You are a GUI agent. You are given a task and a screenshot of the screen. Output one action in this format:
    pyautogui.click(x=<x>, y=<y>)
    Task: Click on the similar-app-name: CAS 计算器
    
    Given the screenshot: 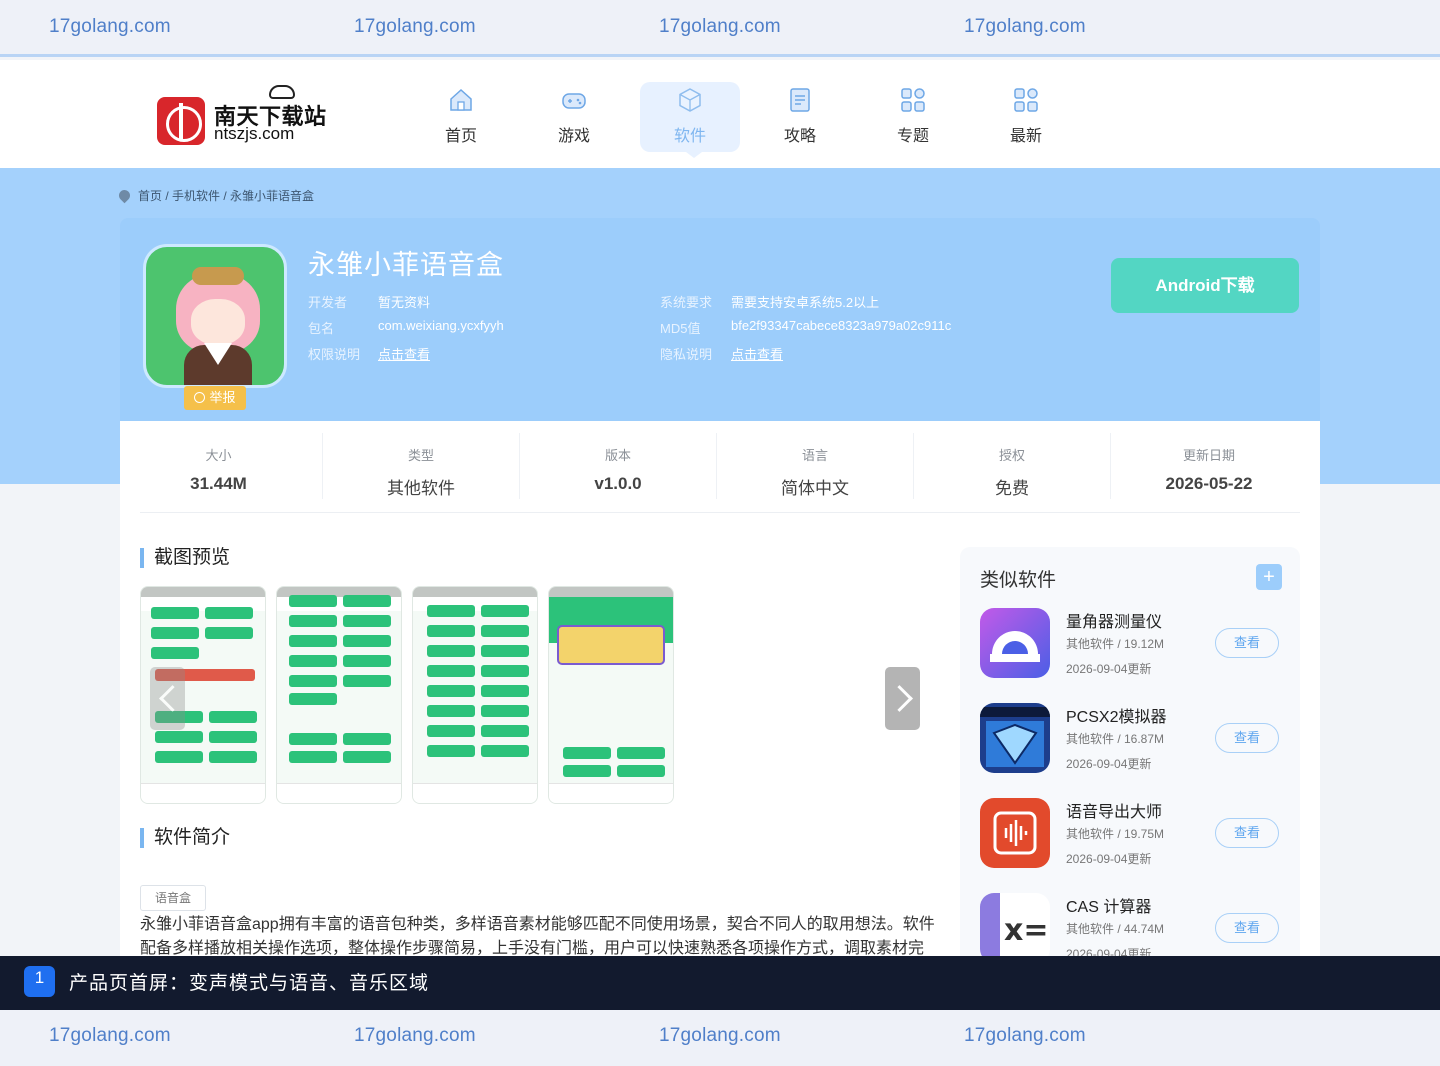 What is the action you would take?
    pyautogui.click(x=1109, y=907)
    